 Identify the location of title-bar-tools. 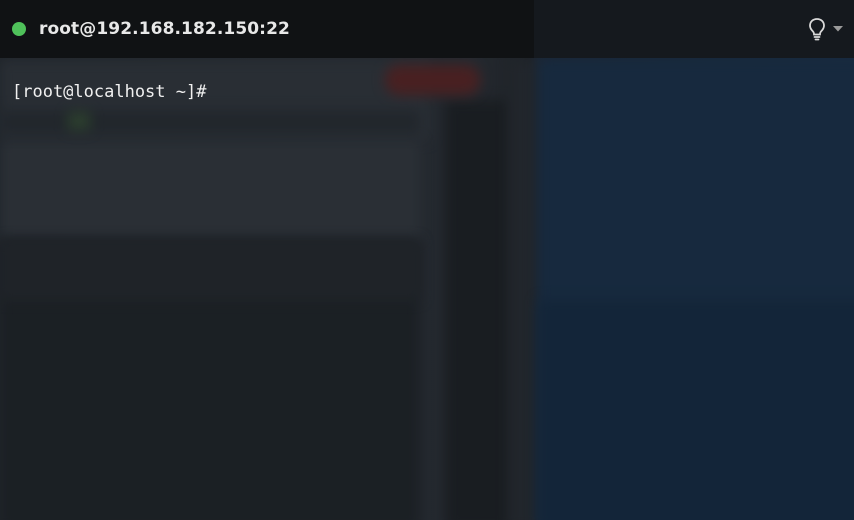
(826, 29).